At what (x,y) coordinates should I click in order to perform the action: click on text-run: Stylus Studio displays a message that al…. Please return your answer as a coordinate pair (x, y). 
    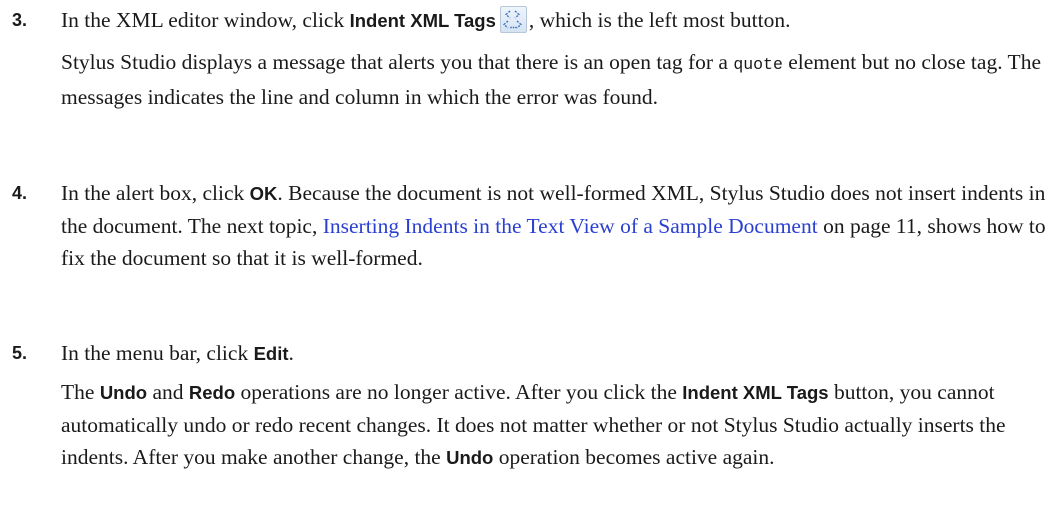
    Looking at the image, I should click on (397, 62).